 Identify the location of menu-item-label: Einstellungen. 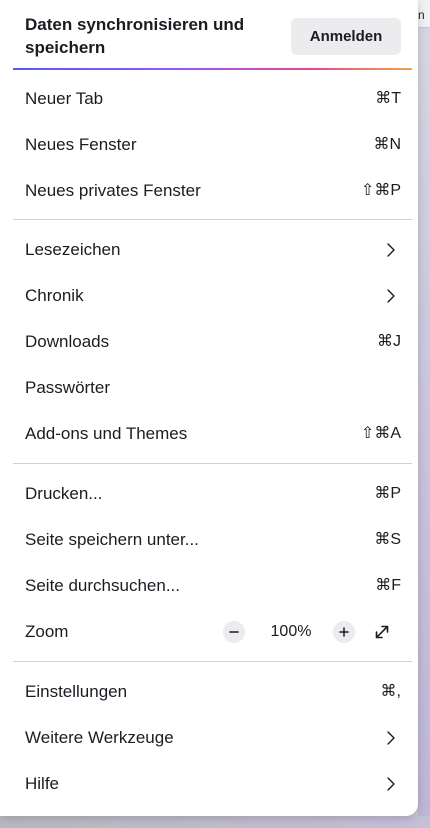
(76, 691).